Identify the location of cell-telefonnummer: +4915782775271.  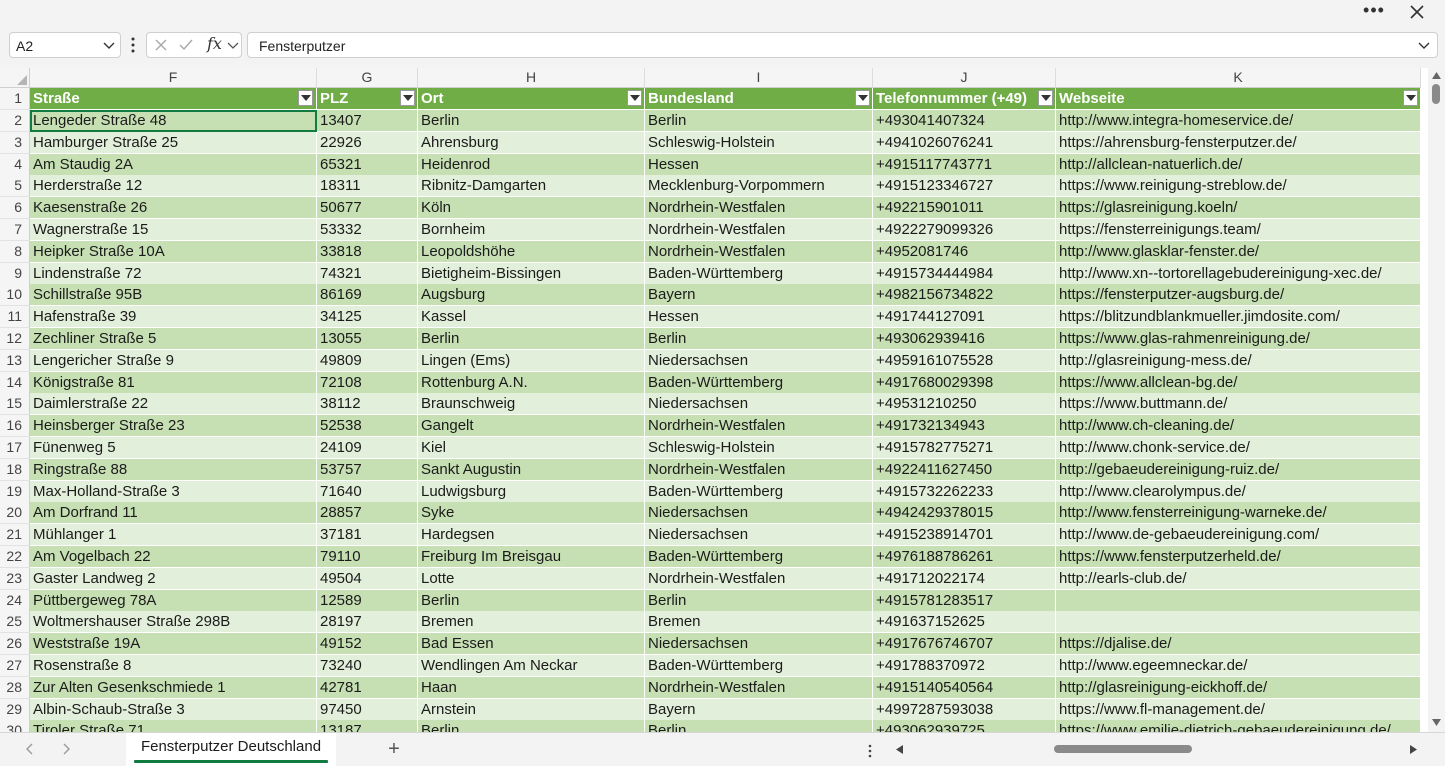
(964, 448).